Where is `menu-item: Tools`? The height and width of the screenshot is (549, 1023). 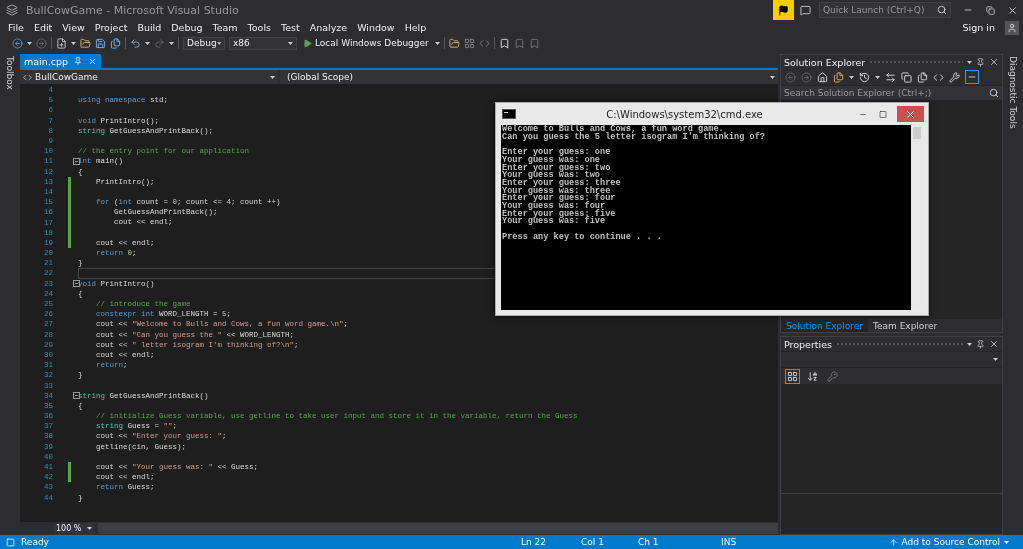 menu-item: Tools is located at coordinates (259, 27).